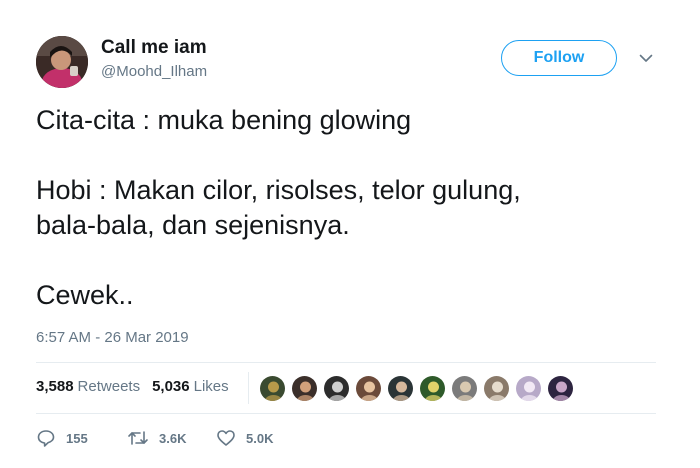  I want to click on retweet-count: 3.6K, so click(173, 438).